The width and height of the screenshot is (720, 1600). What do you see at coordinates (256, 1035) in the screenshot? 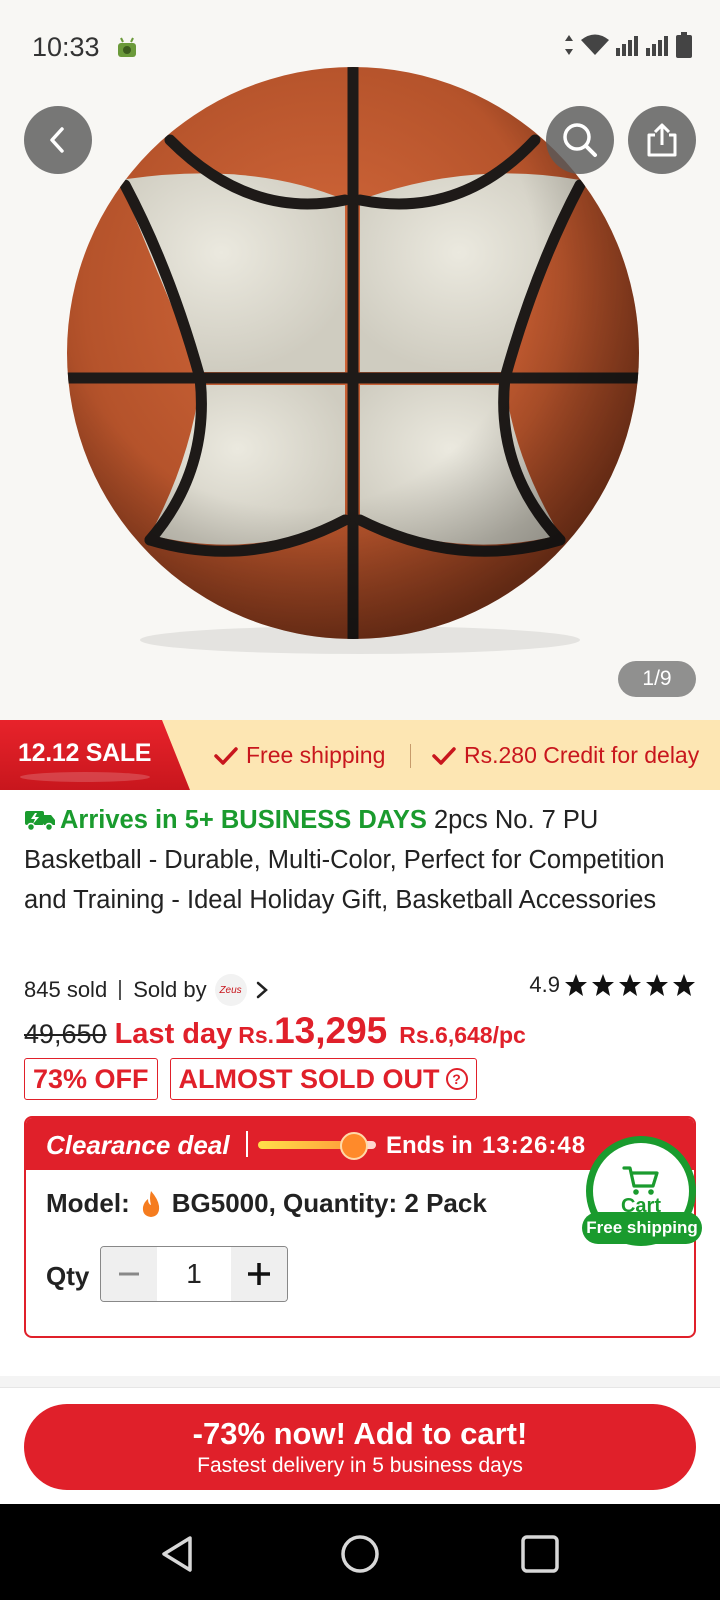
I see `currency-label: Rs.` at bounding box center [256, 1035].